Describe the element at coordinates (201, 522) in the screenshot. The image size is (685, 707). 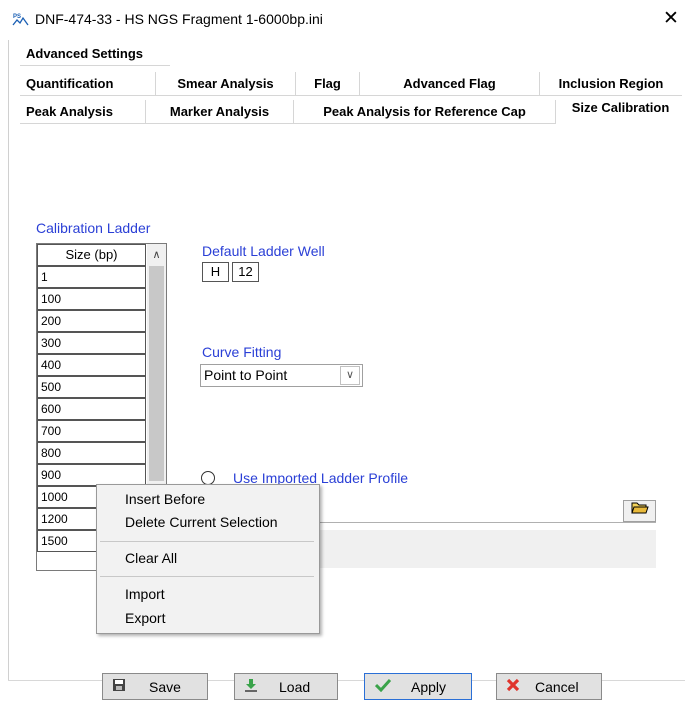
I see `menu-item-delete-current-selection: Delete Current Selection` at that location.